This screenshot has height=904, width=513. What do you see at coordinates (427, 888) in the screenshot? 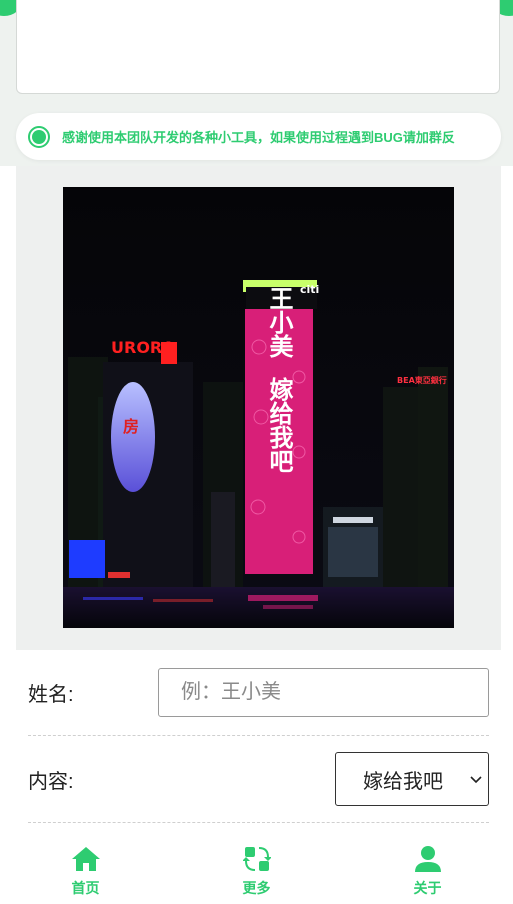
I see `tab-about-label: 关于` at bounding box center [427, 888].